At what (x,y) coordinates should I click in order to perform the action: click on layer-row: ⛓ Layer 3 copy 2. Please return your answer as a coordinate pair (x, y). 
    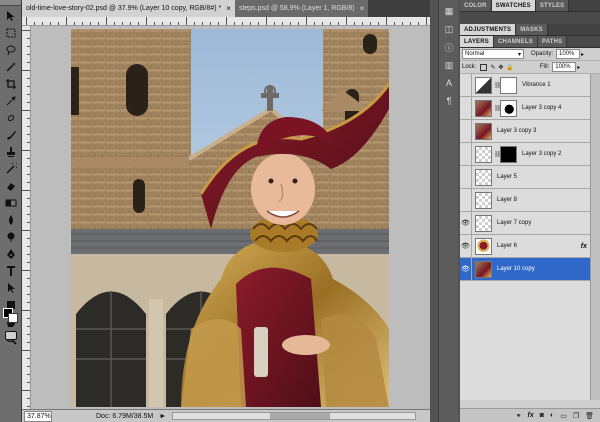
    Looking at the image, I should click on (525, 154).